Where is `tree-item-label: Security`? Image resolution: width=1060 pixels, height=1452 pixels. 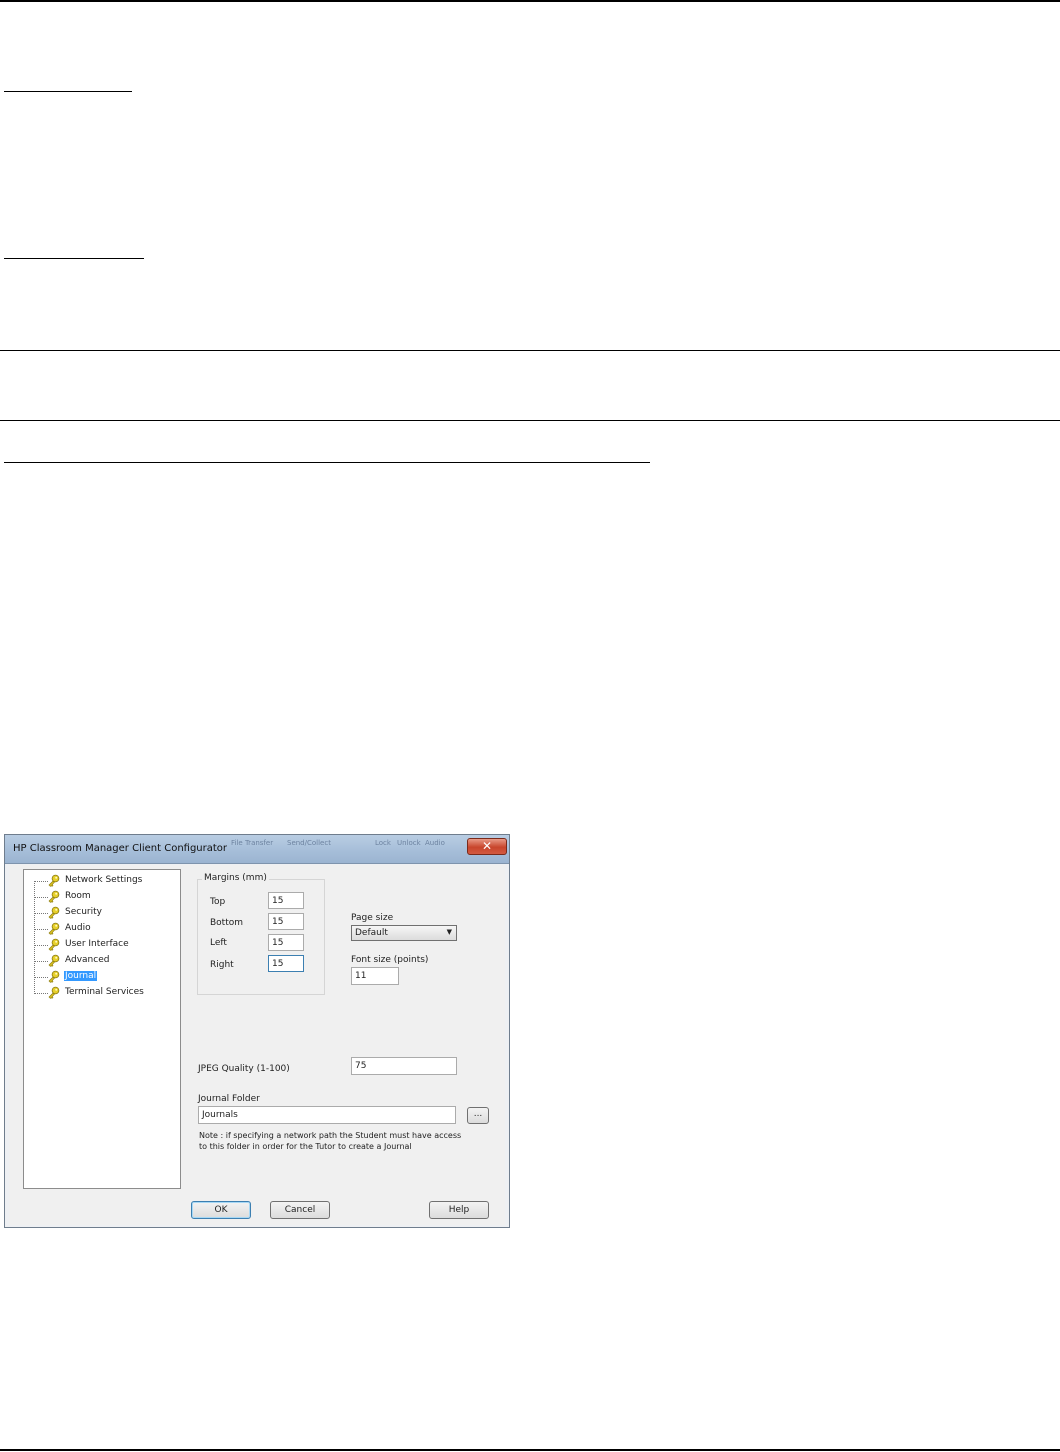
tree-item-label: Security is located at coordinates (83, 912).